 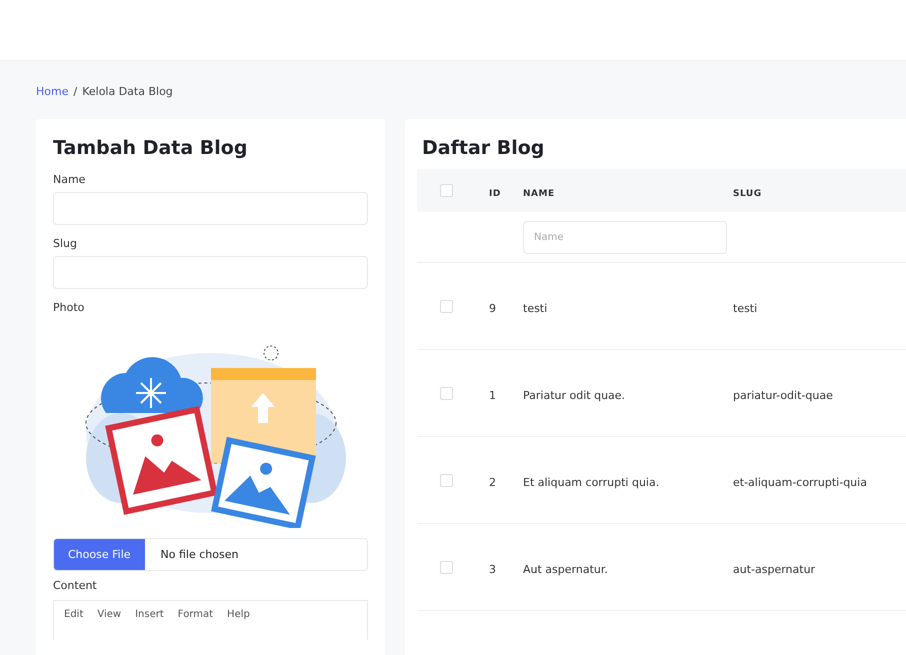 I want to click on file-status: No file chosen, so click(x=199, y=555).